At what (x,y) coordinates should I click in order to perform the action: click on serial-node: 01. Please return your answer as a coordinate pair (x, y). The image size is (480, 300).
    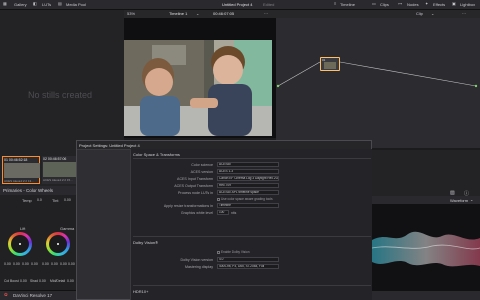
    Looking at the image, I should click on (330, 64).